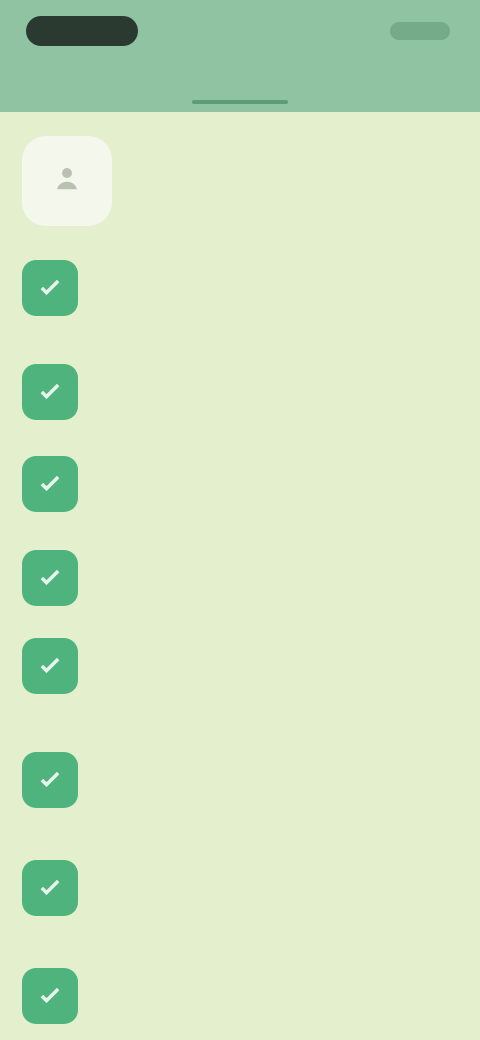  What do you see at coordinates (420, 31) in the screenshot?
I see `status-indicators` at bounding box center [420, 31].